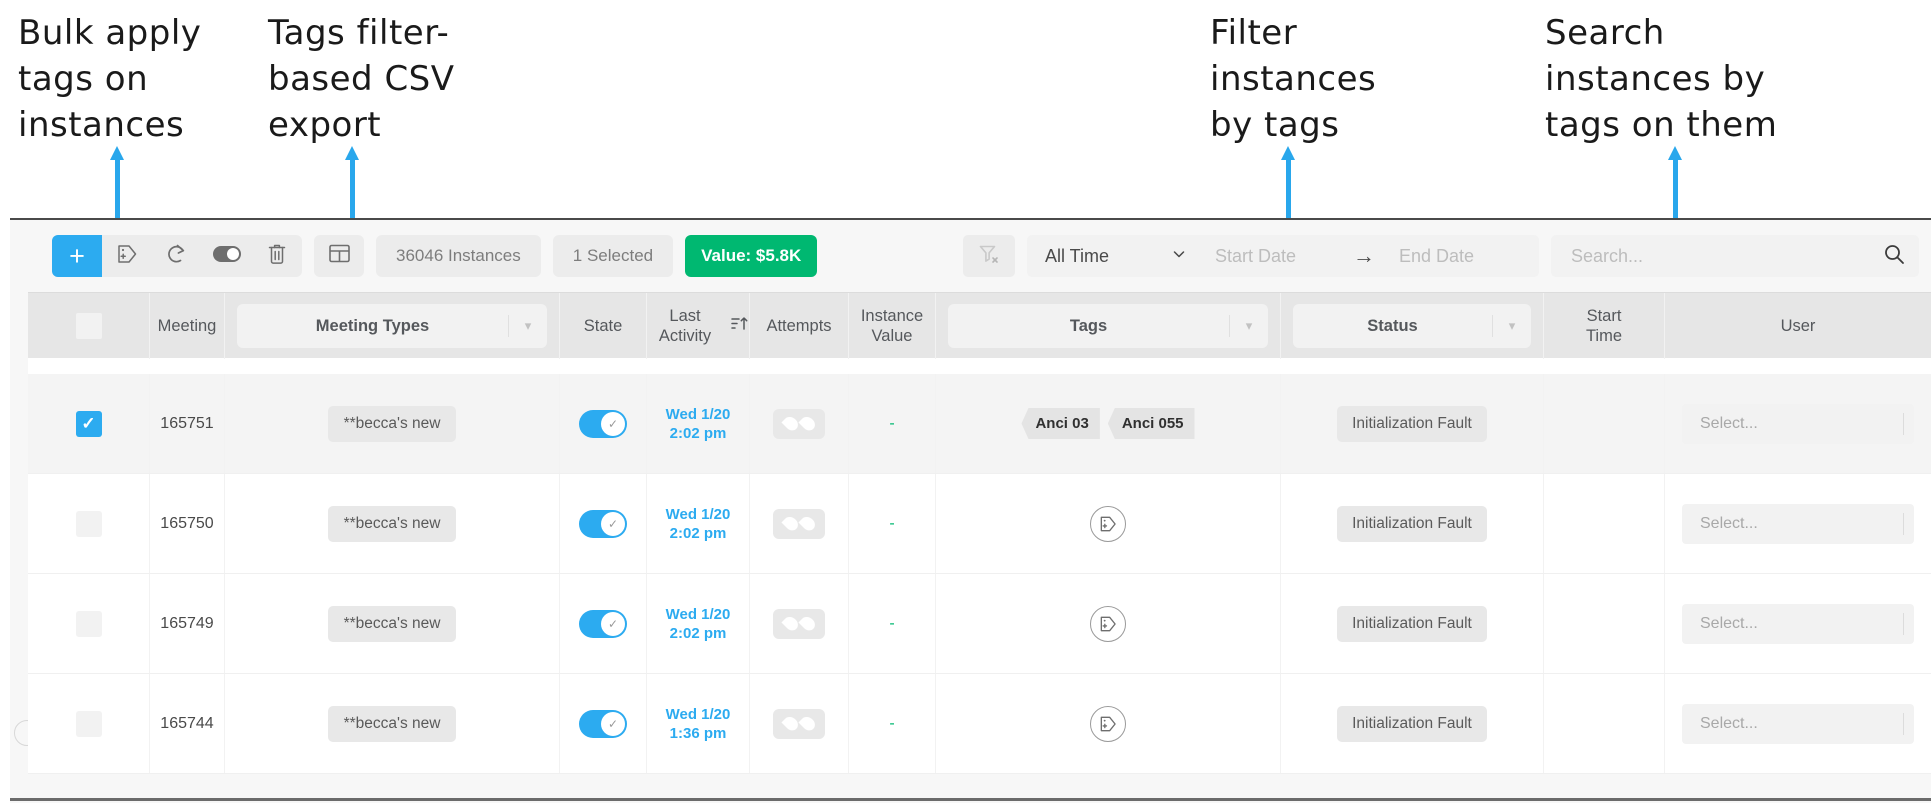 The image size is (1931, 803). I want to click on end-date-input: End Date, so click(1456, 256).